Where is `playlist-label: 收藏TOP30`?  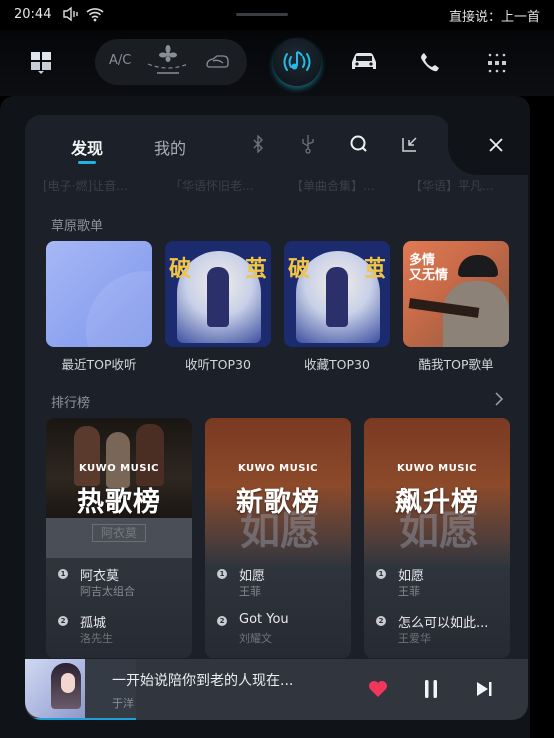
playlist-label: 收藏TOP30 is located at coordinates (337, 364).